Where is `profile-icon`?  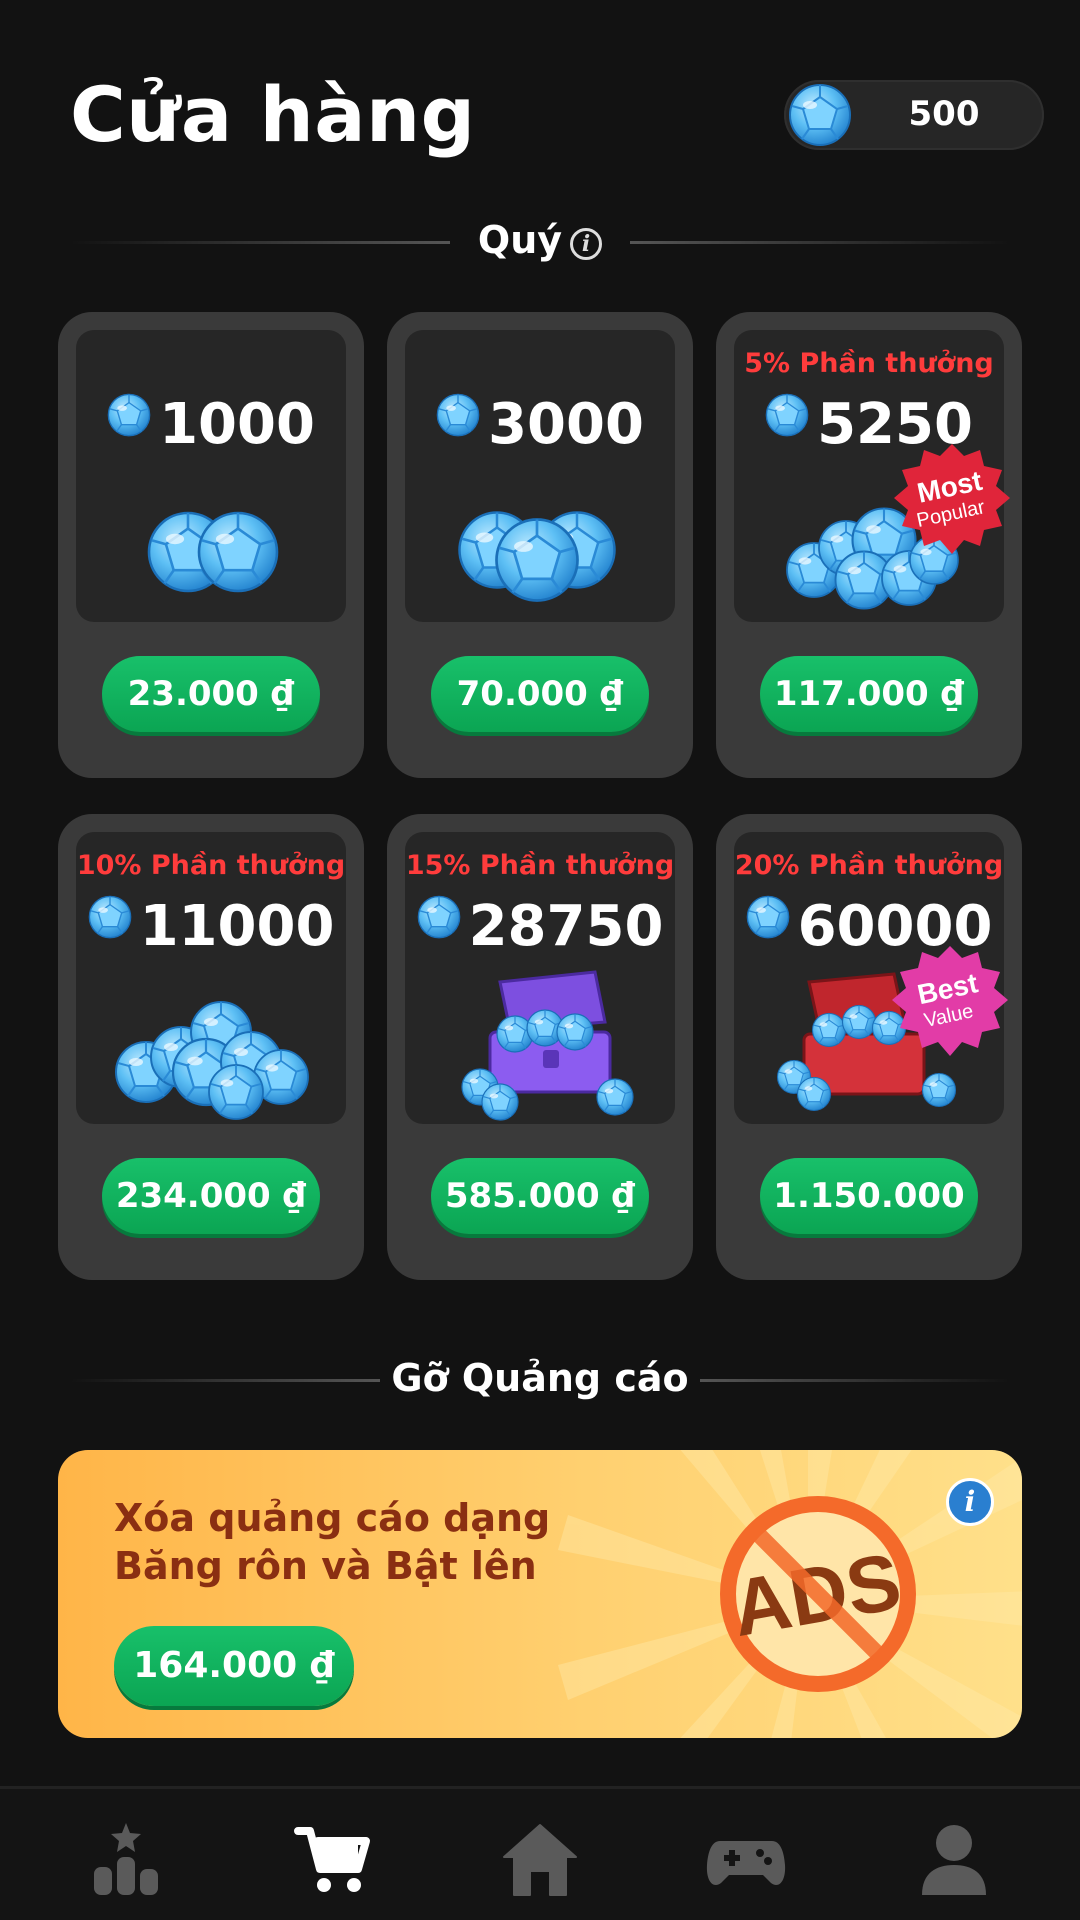
profile-icon is located at coordinates (954, 1859).